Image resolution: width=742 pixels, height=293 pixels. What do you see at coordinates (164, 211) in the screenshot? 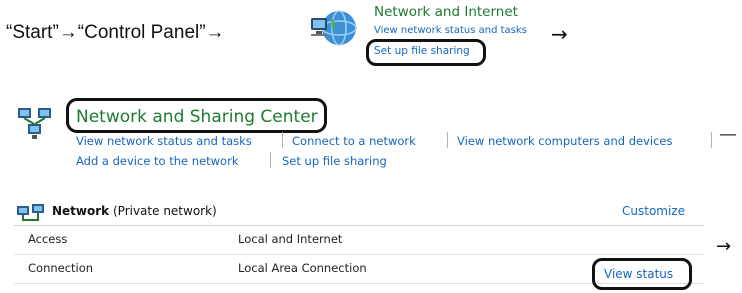
I see `network-type: (Private network)` at bounding box center [164, 211].